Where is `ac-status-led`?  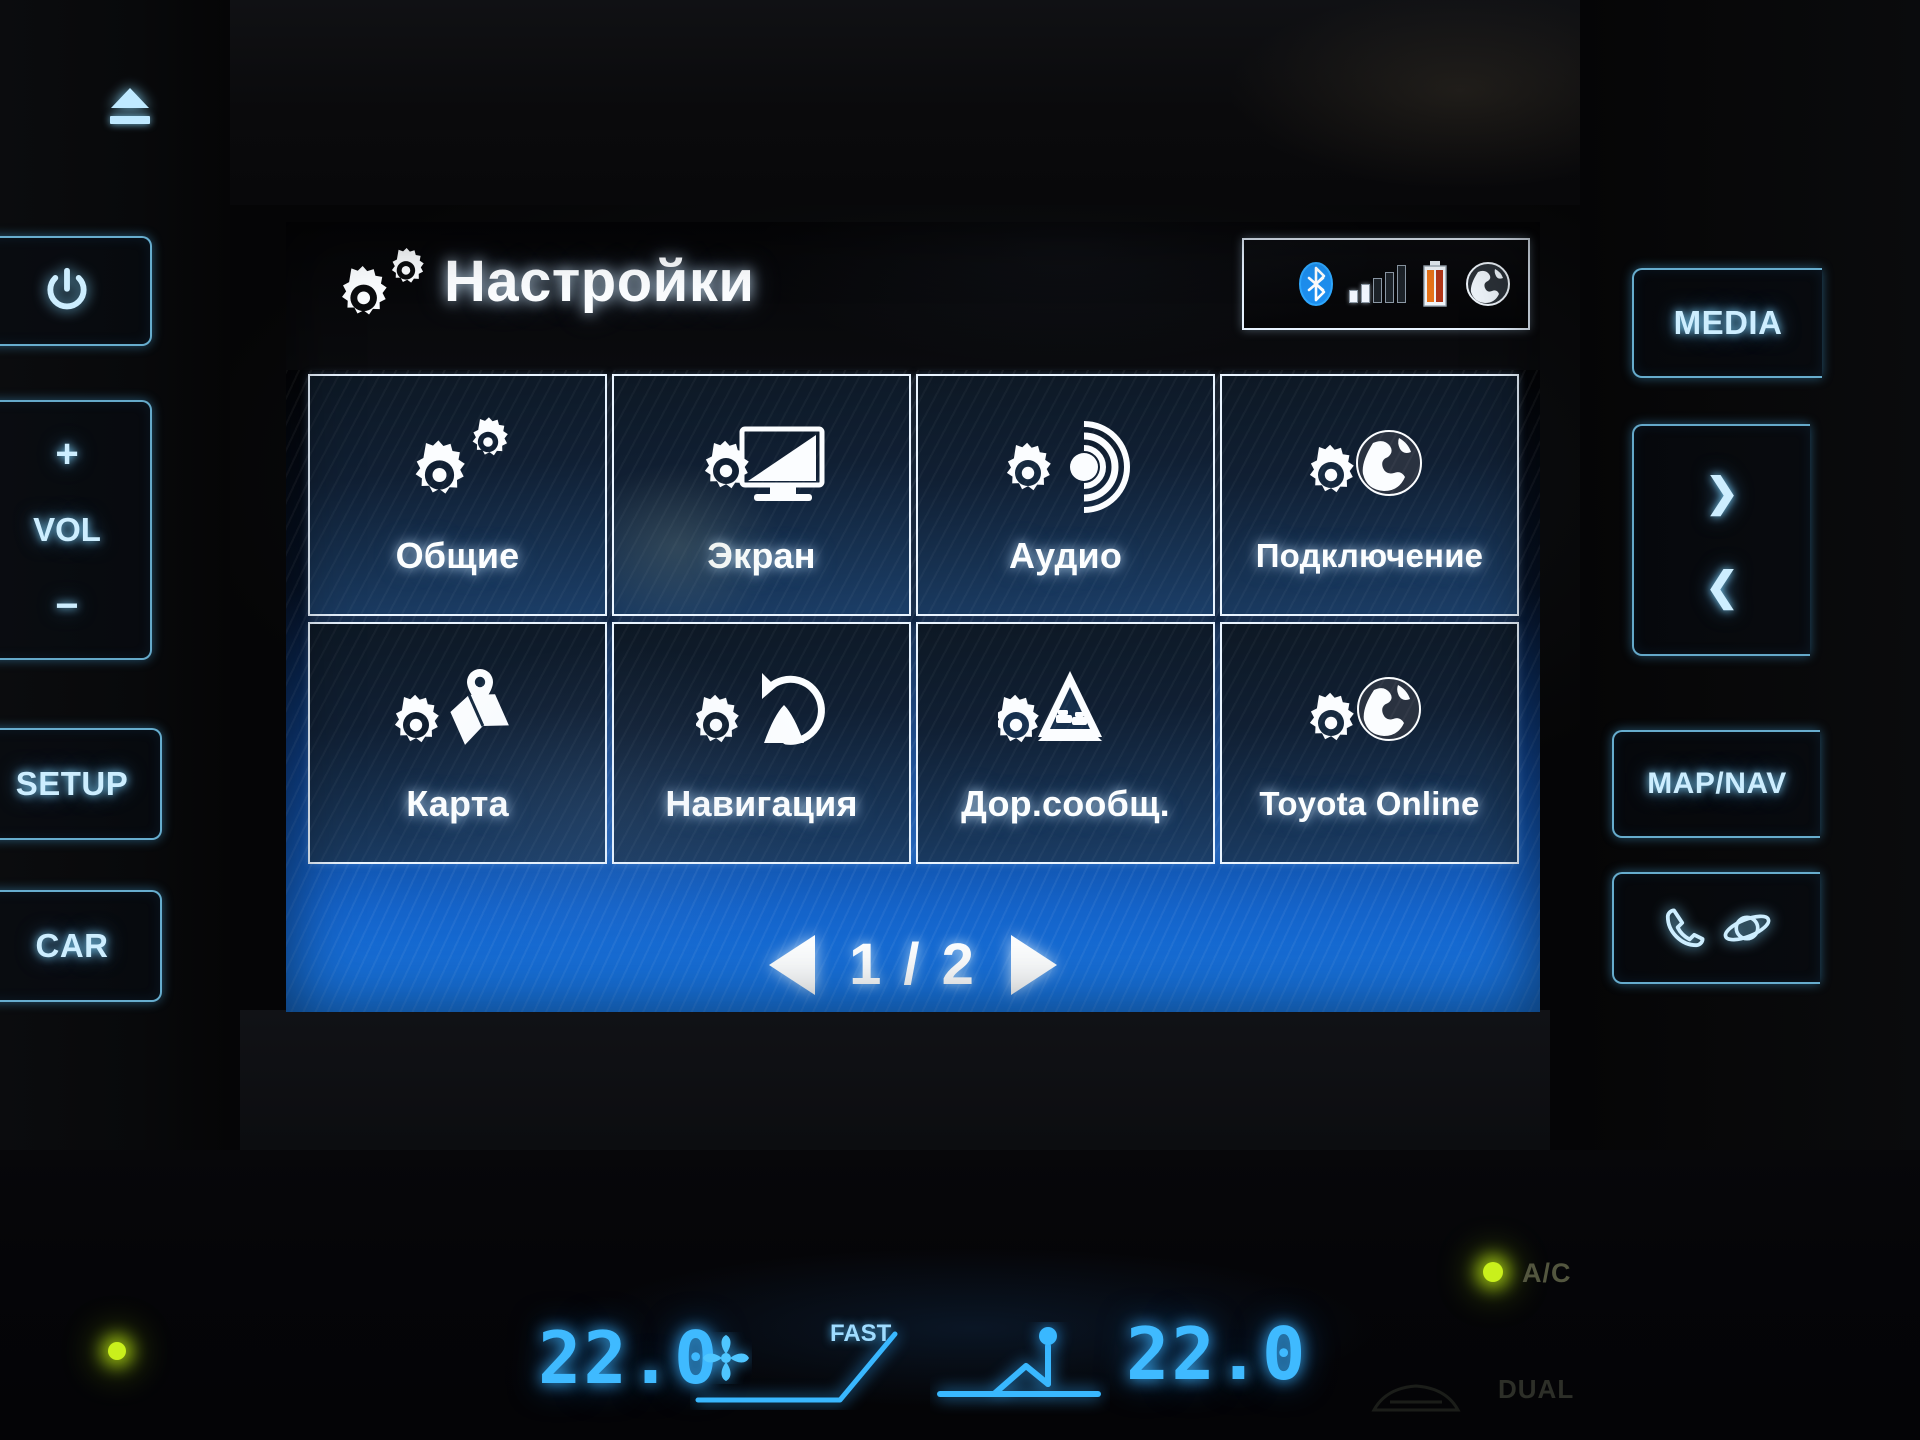 ac-status-led is located at coordinates (1493, 1272).